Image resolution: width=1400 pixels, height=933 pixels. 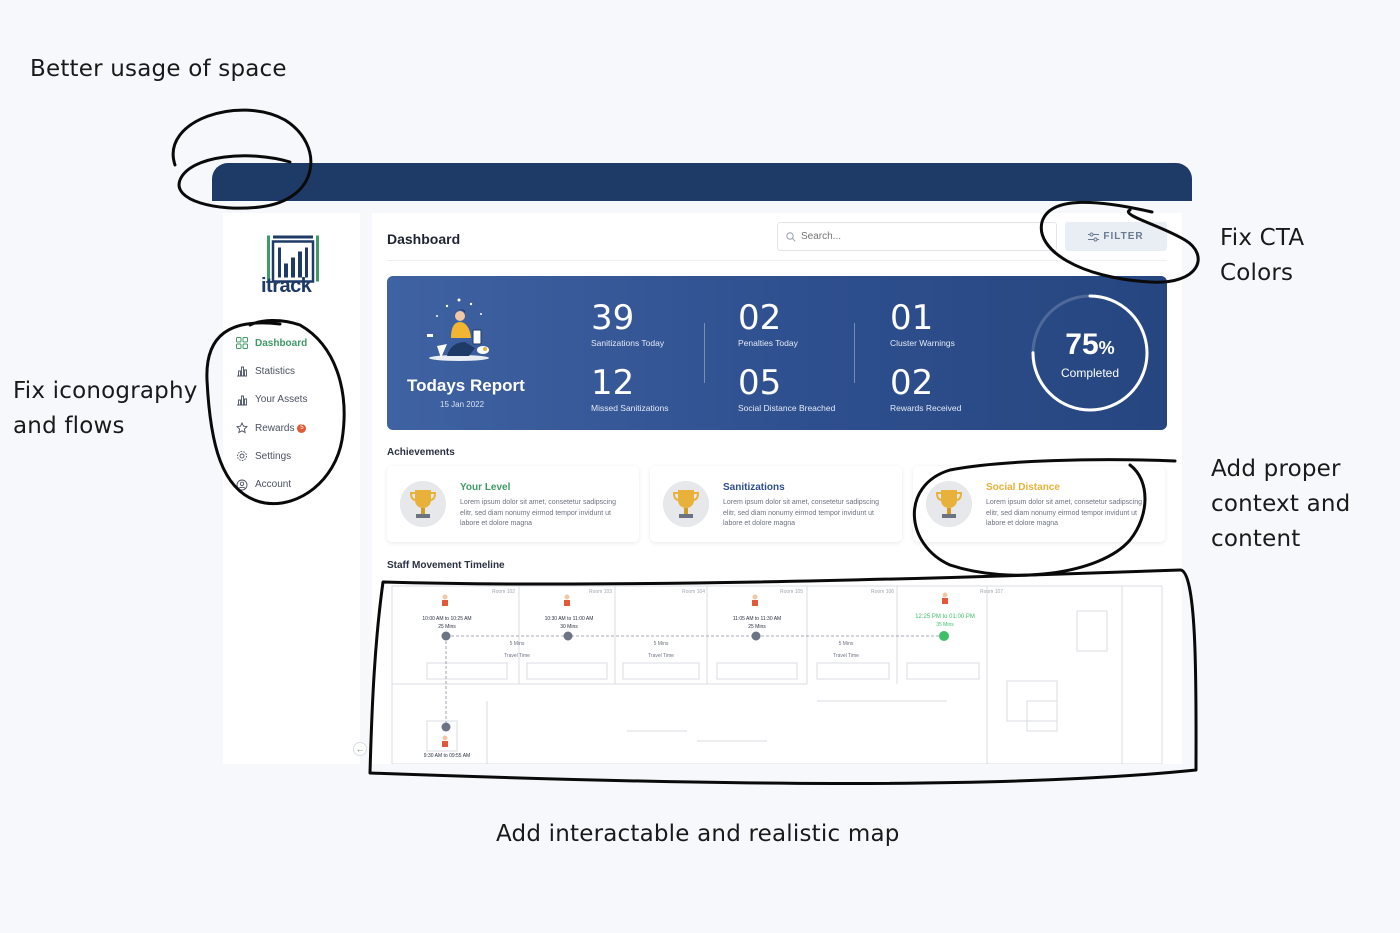 What do you see at coordinates (1116, 236) in the screenshot?
I see `filter-button: FILTER` at bounding box center [1116, 236].